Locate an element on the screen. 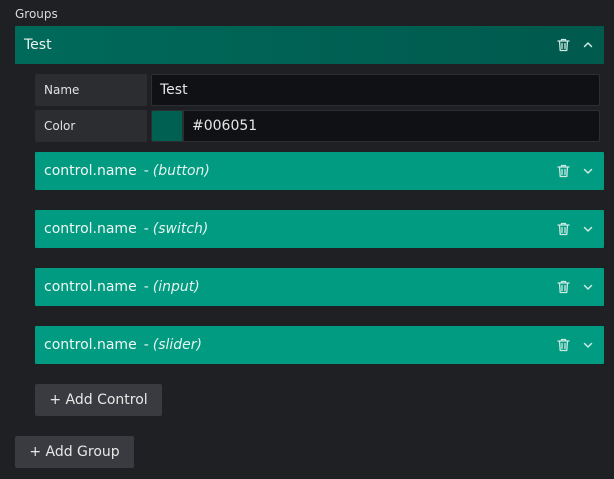 The width and height of the screenshot is (614, 479). color-input: #006051 is located at coordinates (391, 126).